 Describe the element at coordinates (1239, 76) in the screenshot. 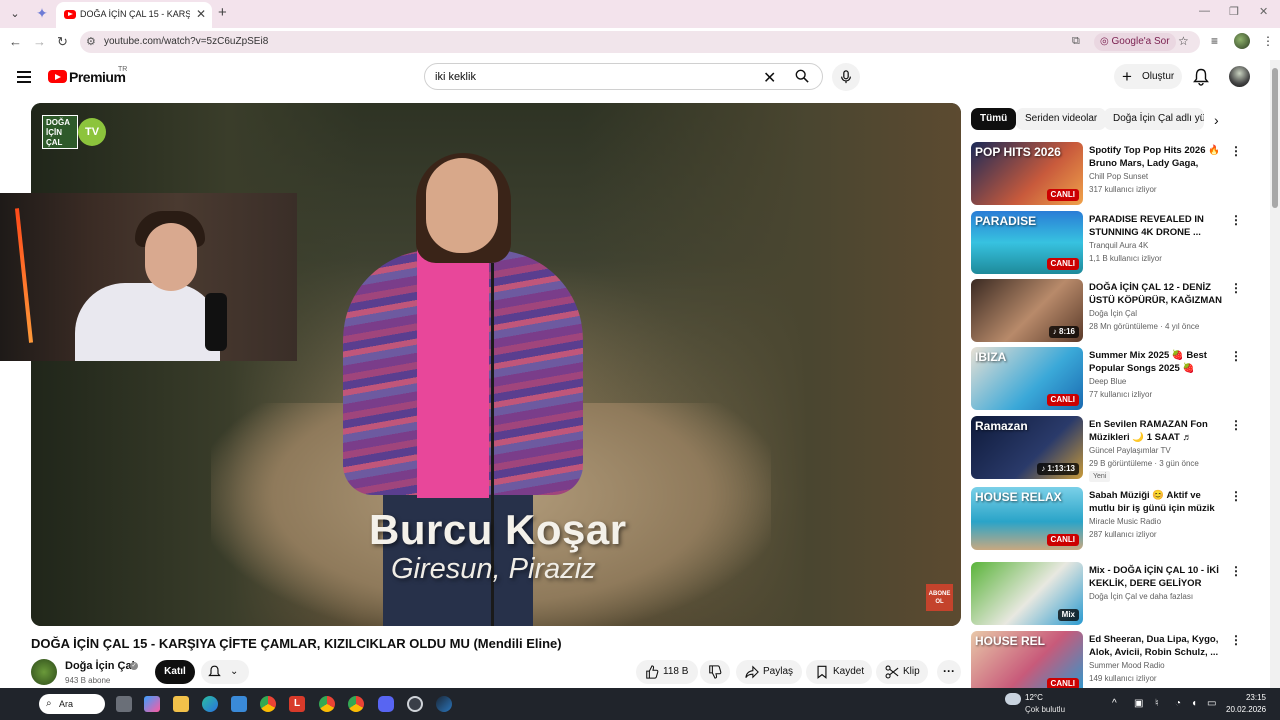

I see `account-avatar` at that location.